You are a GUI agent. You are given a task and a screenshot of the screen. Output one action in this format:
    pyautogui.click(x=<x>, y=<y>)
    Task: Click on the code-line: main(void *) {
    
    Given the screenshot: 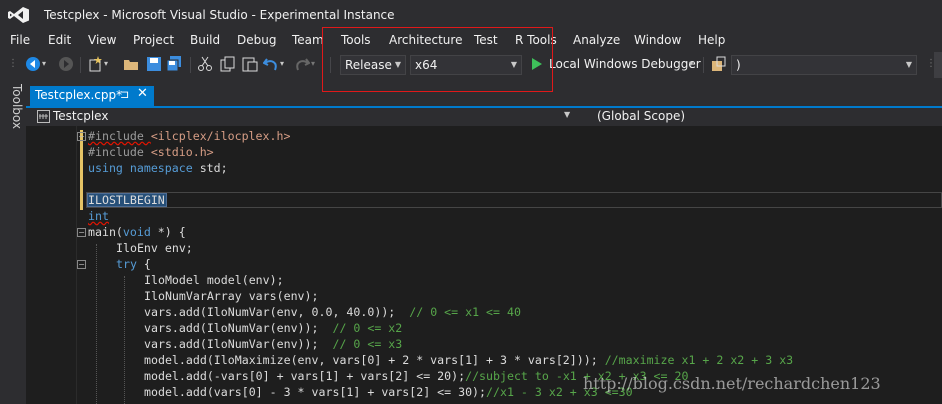 What is the action you would take?
    pyautogui.click(x=137, y=232)
    